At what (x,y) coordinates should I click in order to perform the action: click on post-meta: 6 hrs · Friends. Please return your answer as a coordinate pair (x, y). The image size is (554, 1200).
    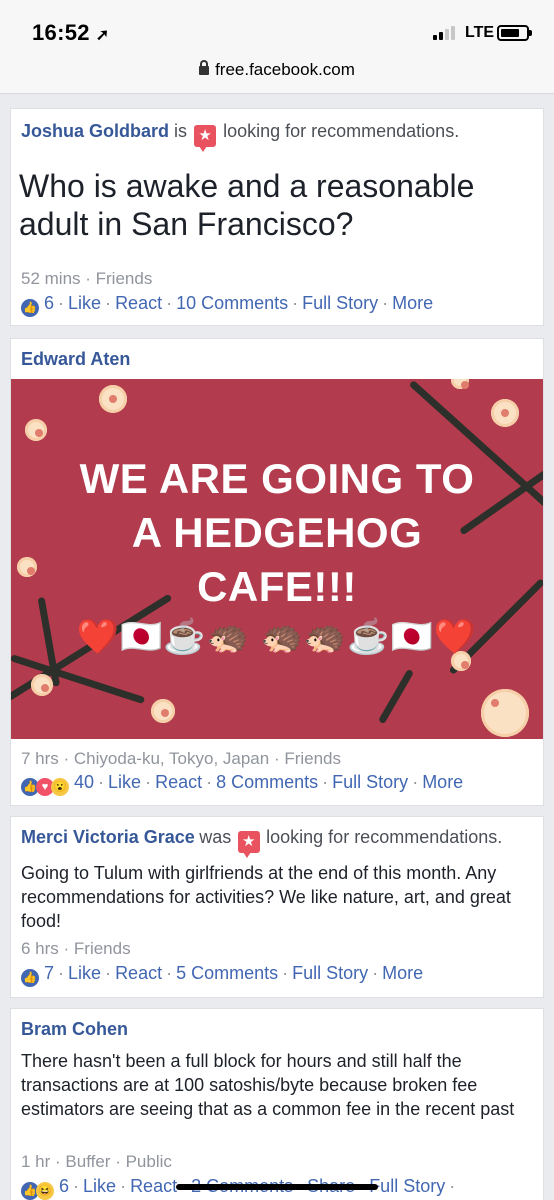
    Looking at the image, I should click on (76, 948).